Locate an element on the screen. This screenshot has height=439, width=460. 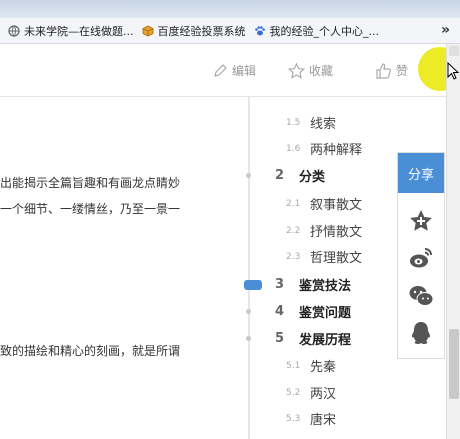
outline-label: 鉴赏问题 is located at coordinates (325, 313).